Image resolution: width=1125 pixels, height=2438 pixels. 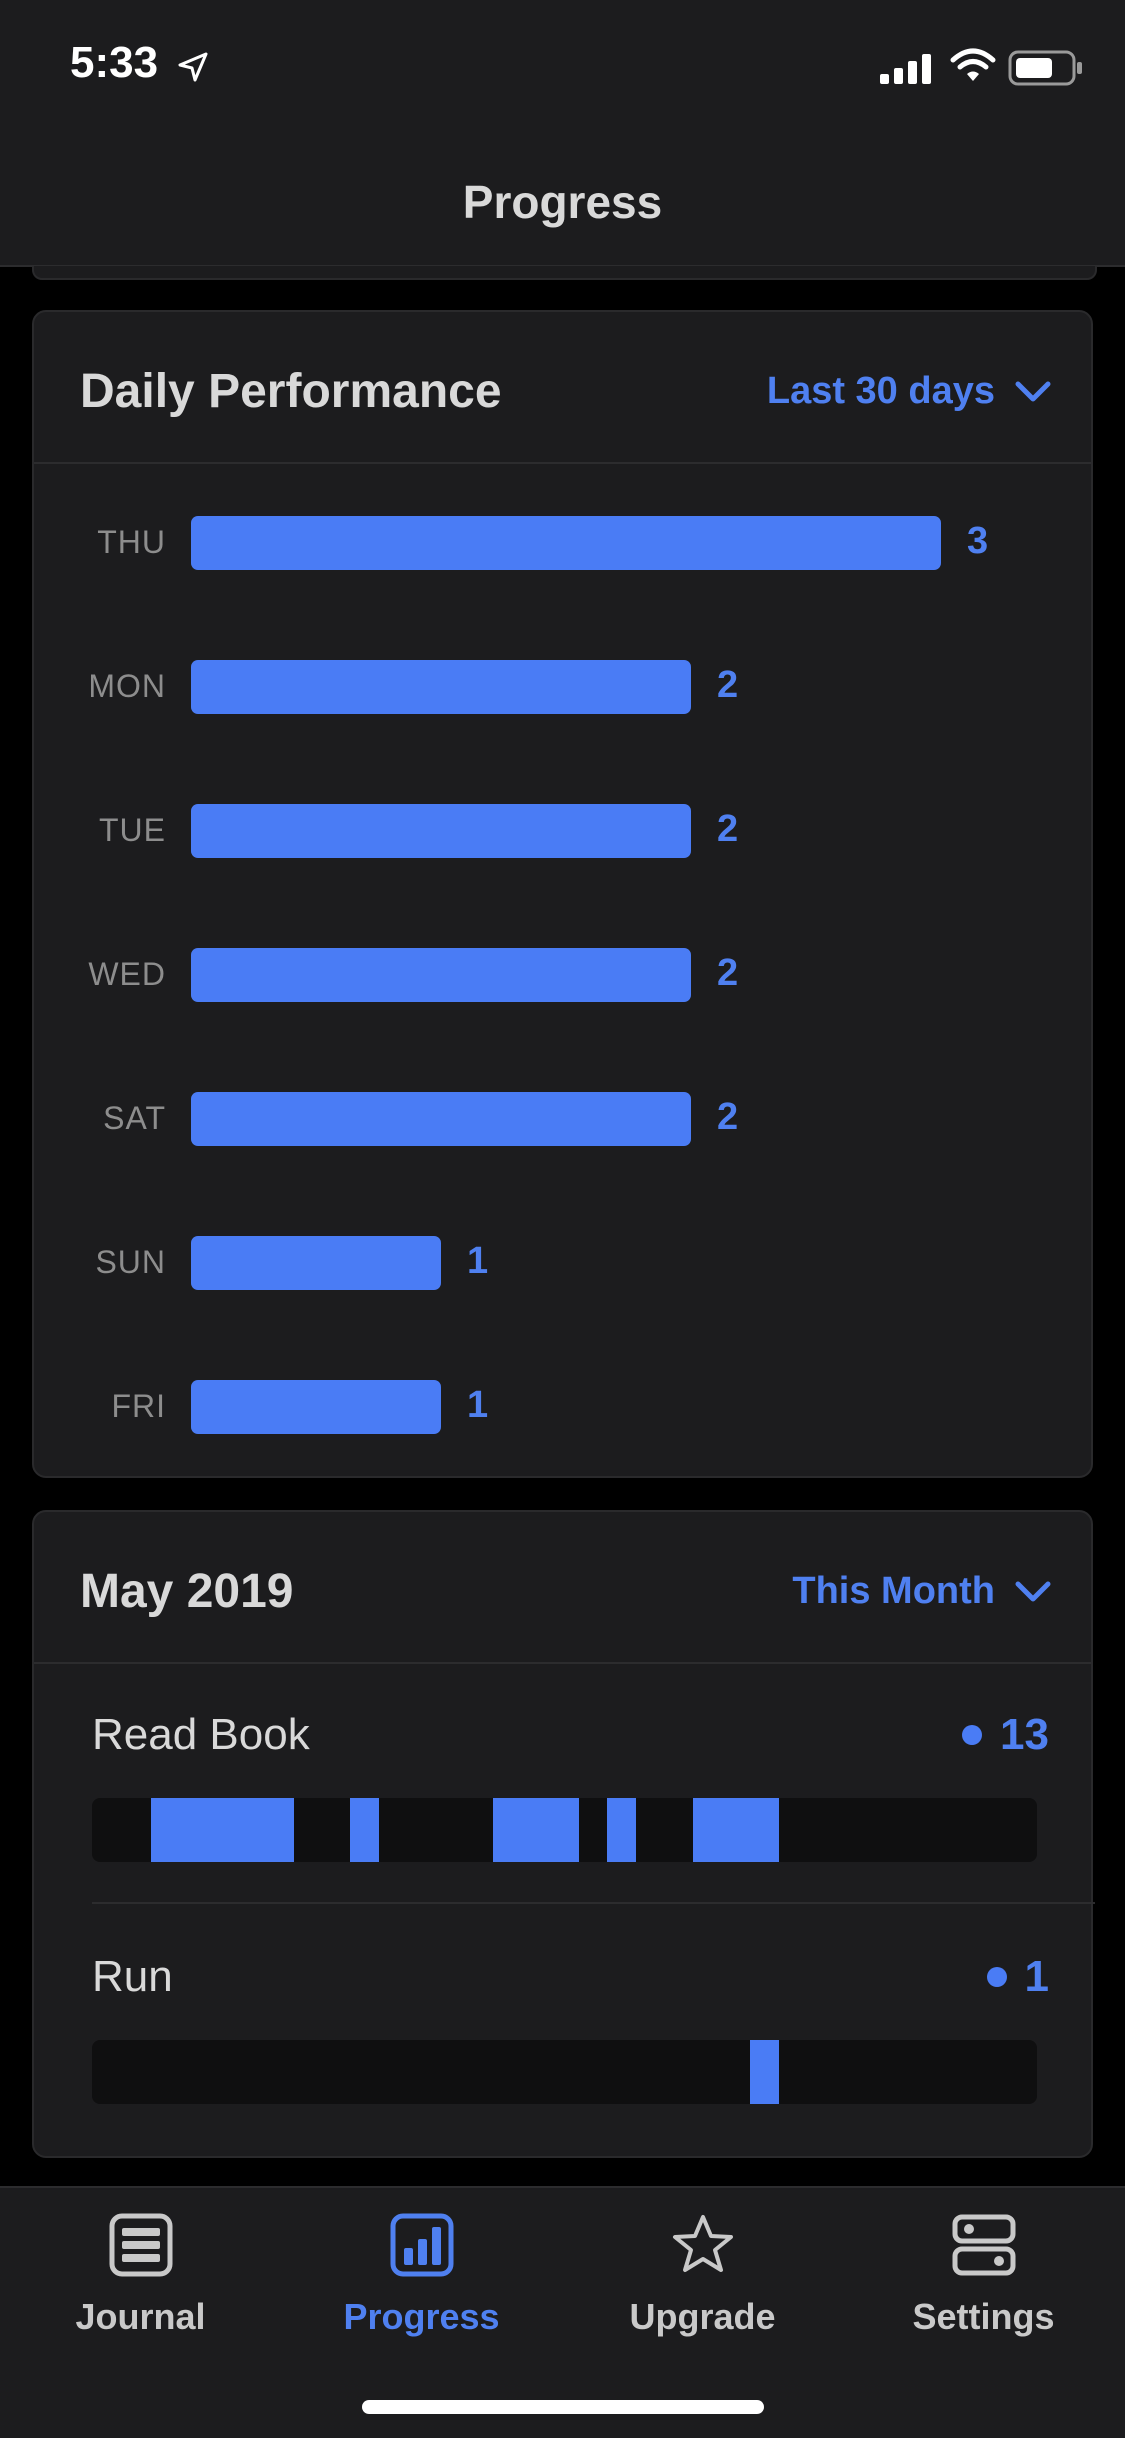 I want to click on bar-row: SAT 2, so click(x=562, y=1119).